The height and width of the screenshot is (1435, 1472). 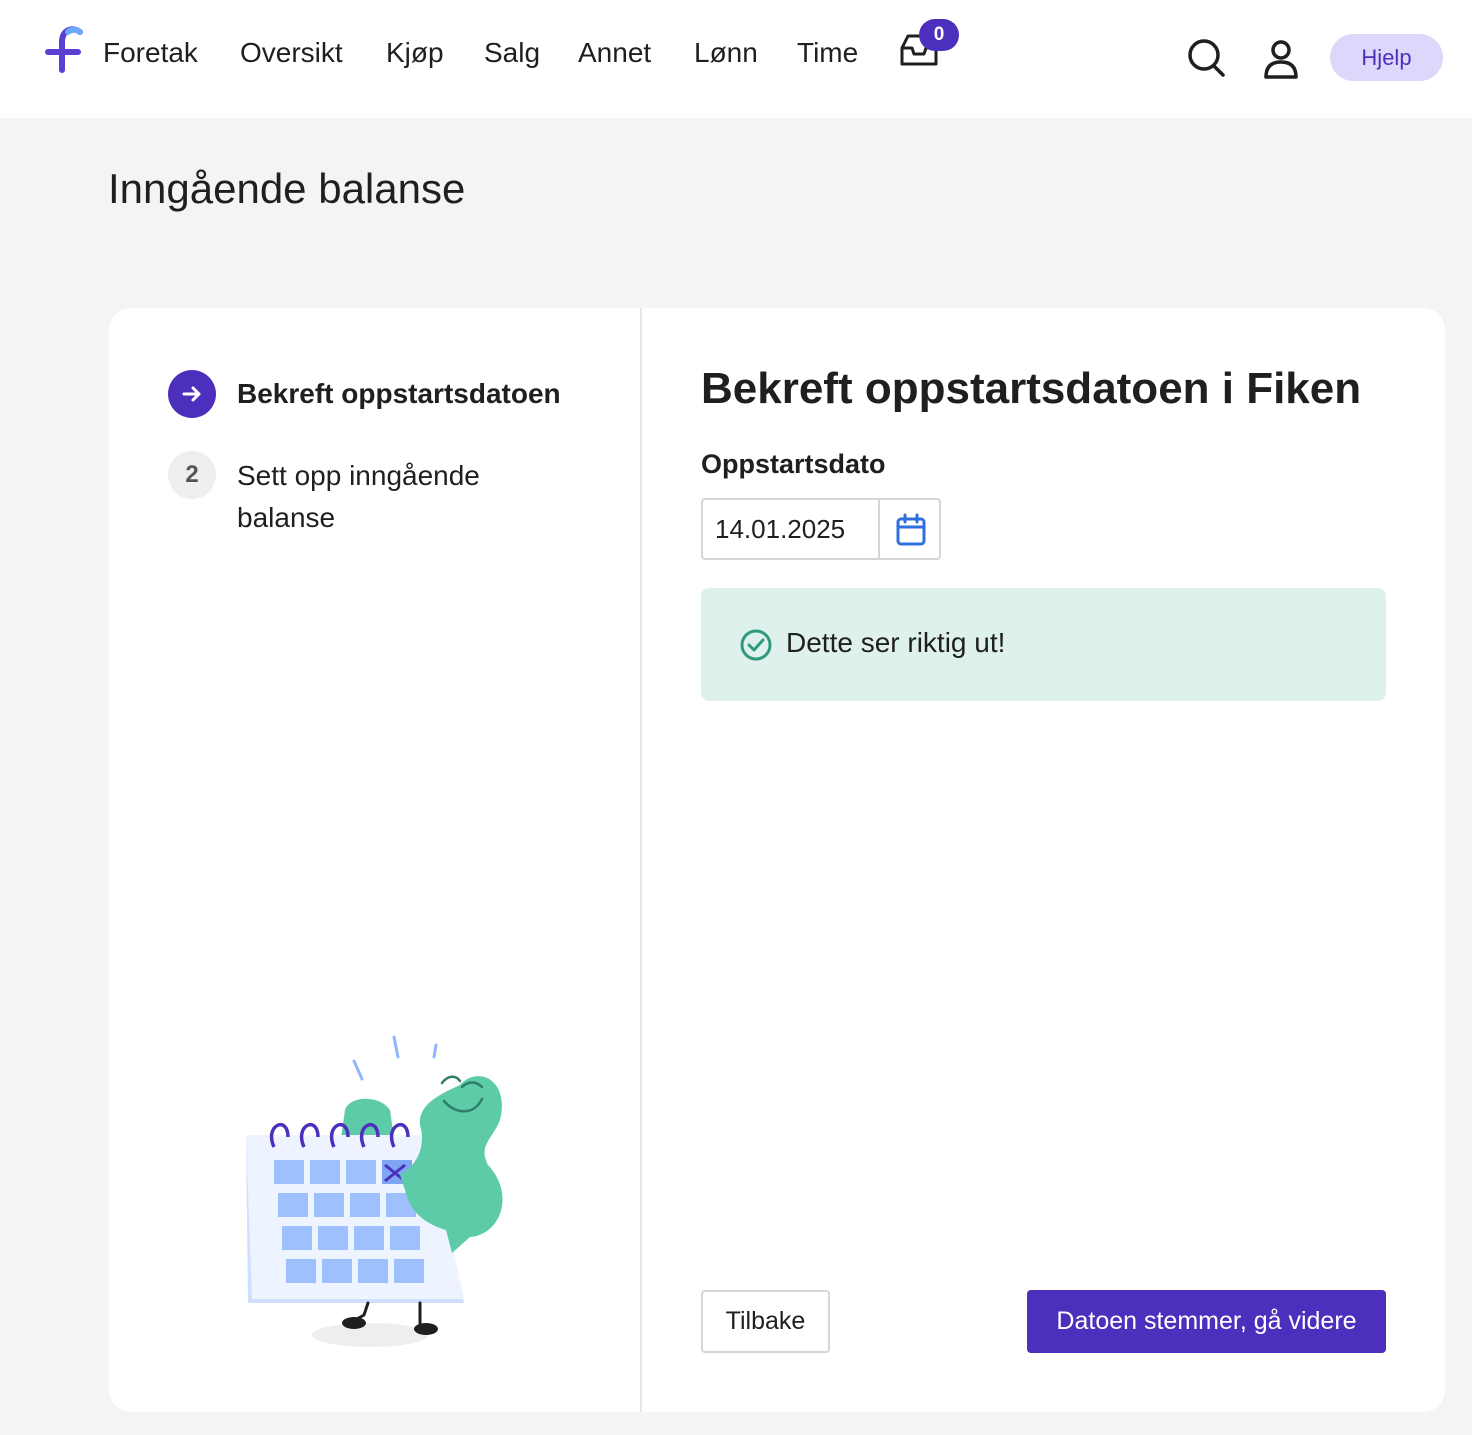 What do you see at coordinates (614, 53) in the screenshot?
I see `nav-item-annet: Annet` at bounding box center [614, 53].